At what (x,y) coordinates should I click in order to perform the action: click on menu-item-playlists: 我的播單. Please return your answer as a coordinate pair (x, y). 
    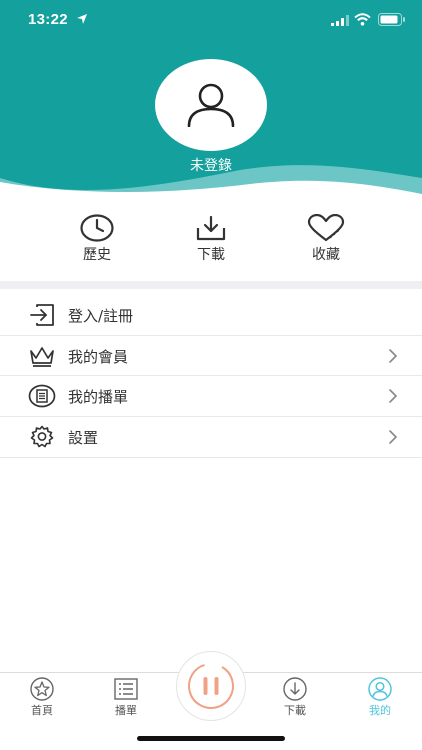
    Looking at the image, I should click on (211, 397).